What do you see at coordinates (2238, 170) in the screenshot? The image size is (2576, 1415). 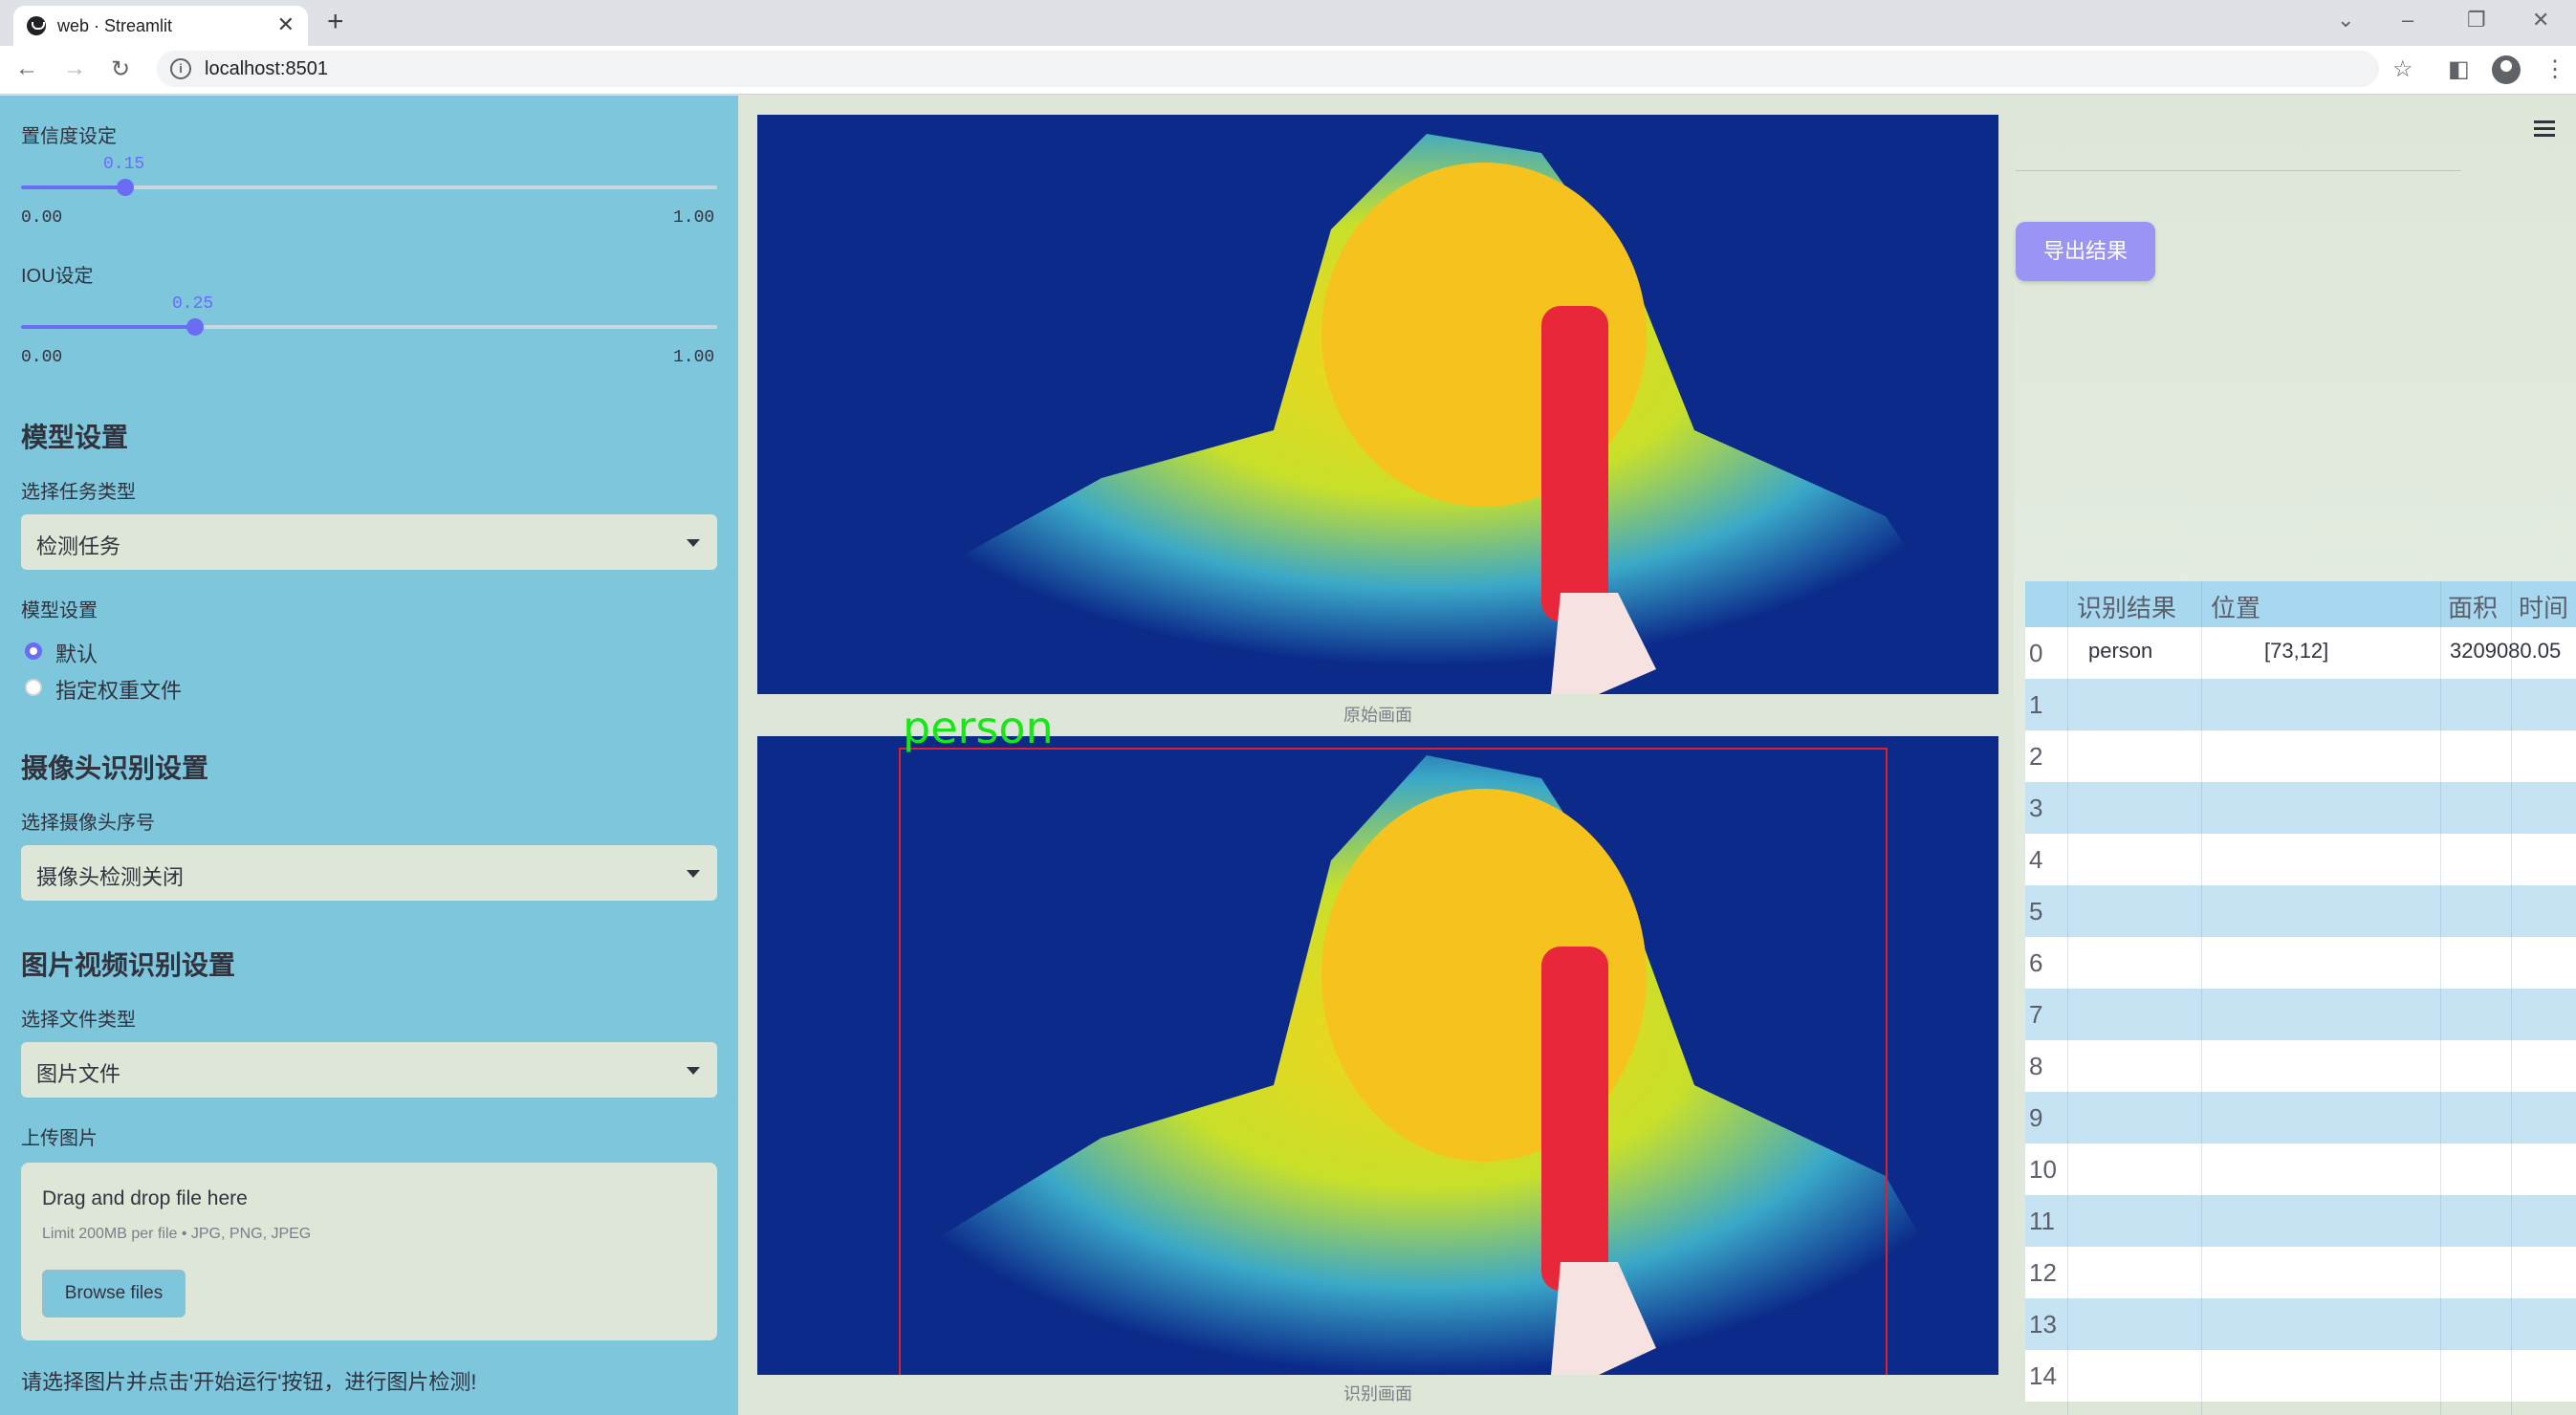 I see `divider` at bounding box center [2238, 170].